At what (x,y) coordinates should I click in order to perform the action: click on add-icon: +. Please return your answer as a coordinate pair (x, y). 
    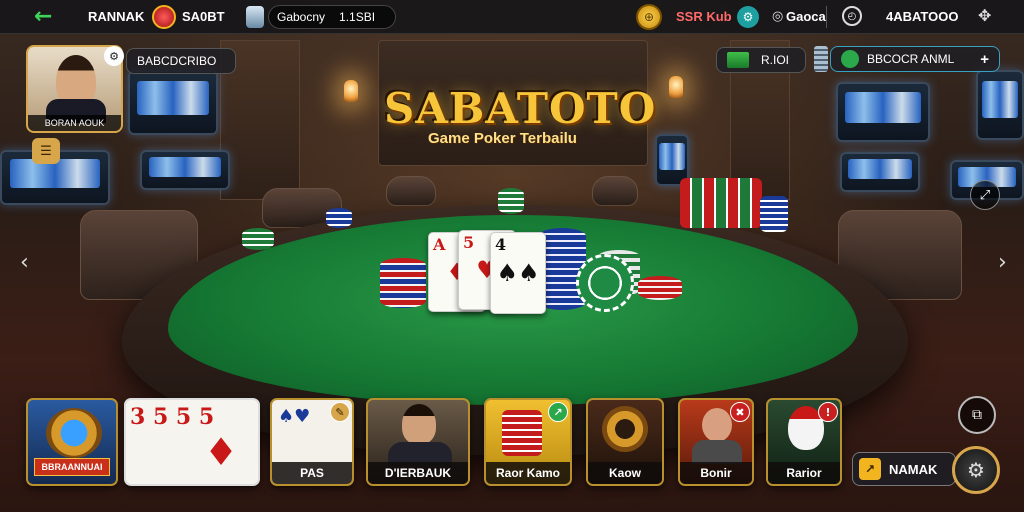
    Looking at the image, I should click on (984, 59).